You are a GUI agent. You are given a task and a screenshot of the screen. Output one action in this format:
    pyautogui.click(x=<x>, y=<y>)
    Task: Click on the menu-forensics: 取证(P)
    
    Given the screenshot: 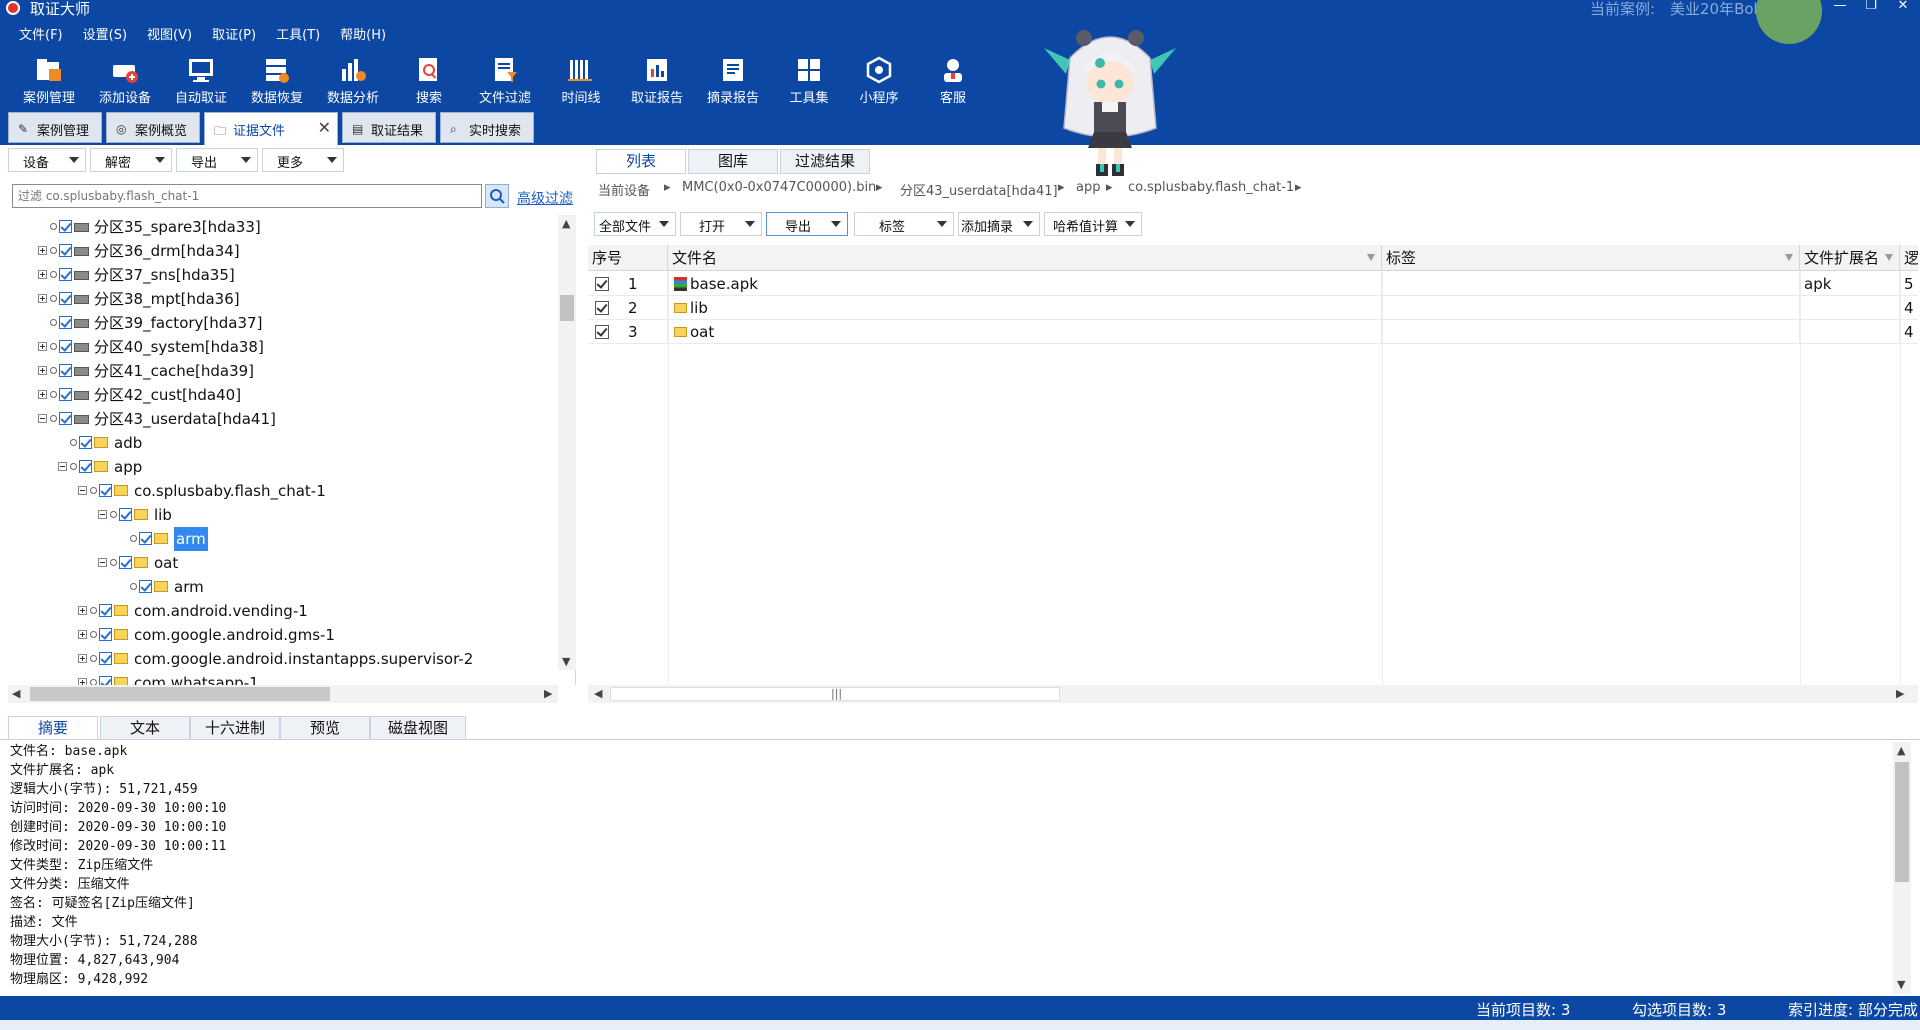 What is the action you would take?
    pyautogui.click(x=234, y=36)
    